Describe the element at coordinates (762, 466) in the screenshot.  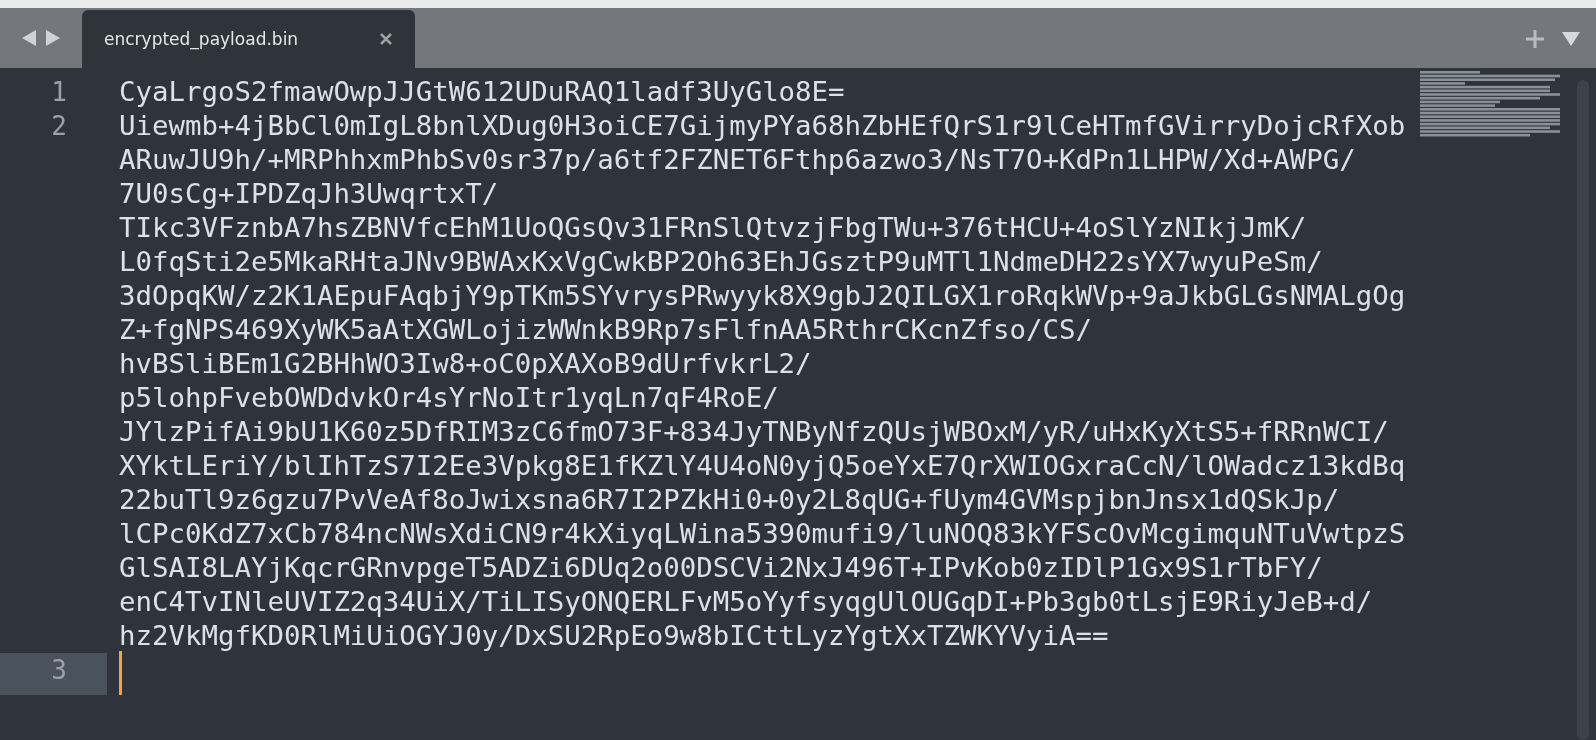
I see `code-text: XYktLEriY/blIhTzS7I2Ee3Vpkg8E1fKZlY4U4oN0yjQ5oeYxE7QrXWIOGxraCcN/lOWadcz13kdBq` at that location.